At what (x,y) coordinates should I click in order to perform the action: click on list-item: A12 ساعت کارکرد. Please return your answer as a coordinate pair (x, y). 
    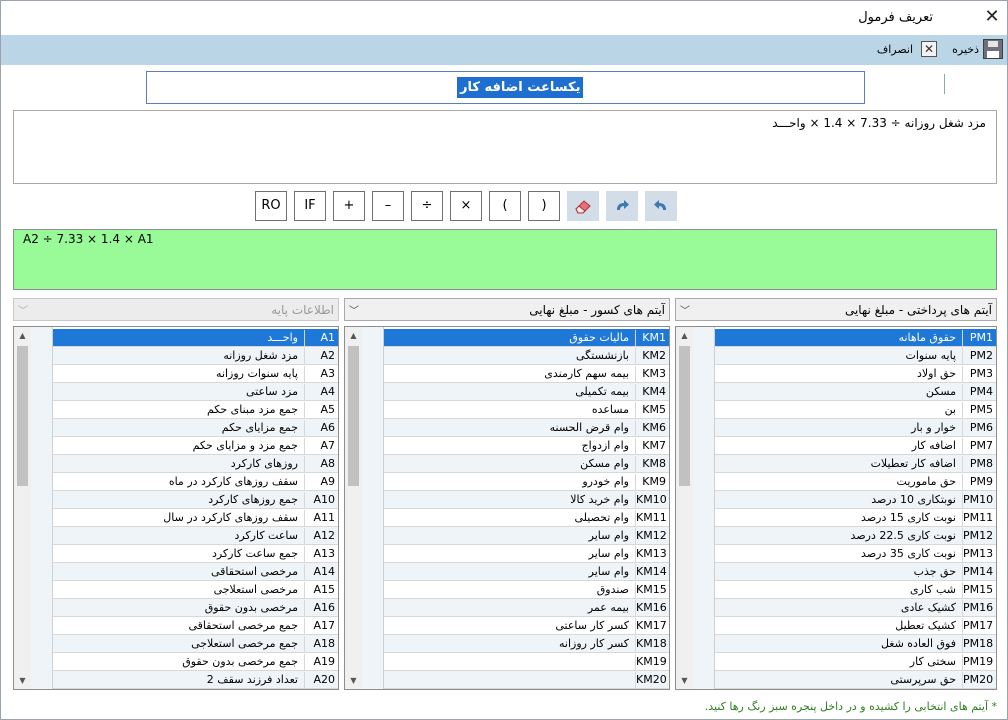
    Looking at the image, I should click on (195, 536).